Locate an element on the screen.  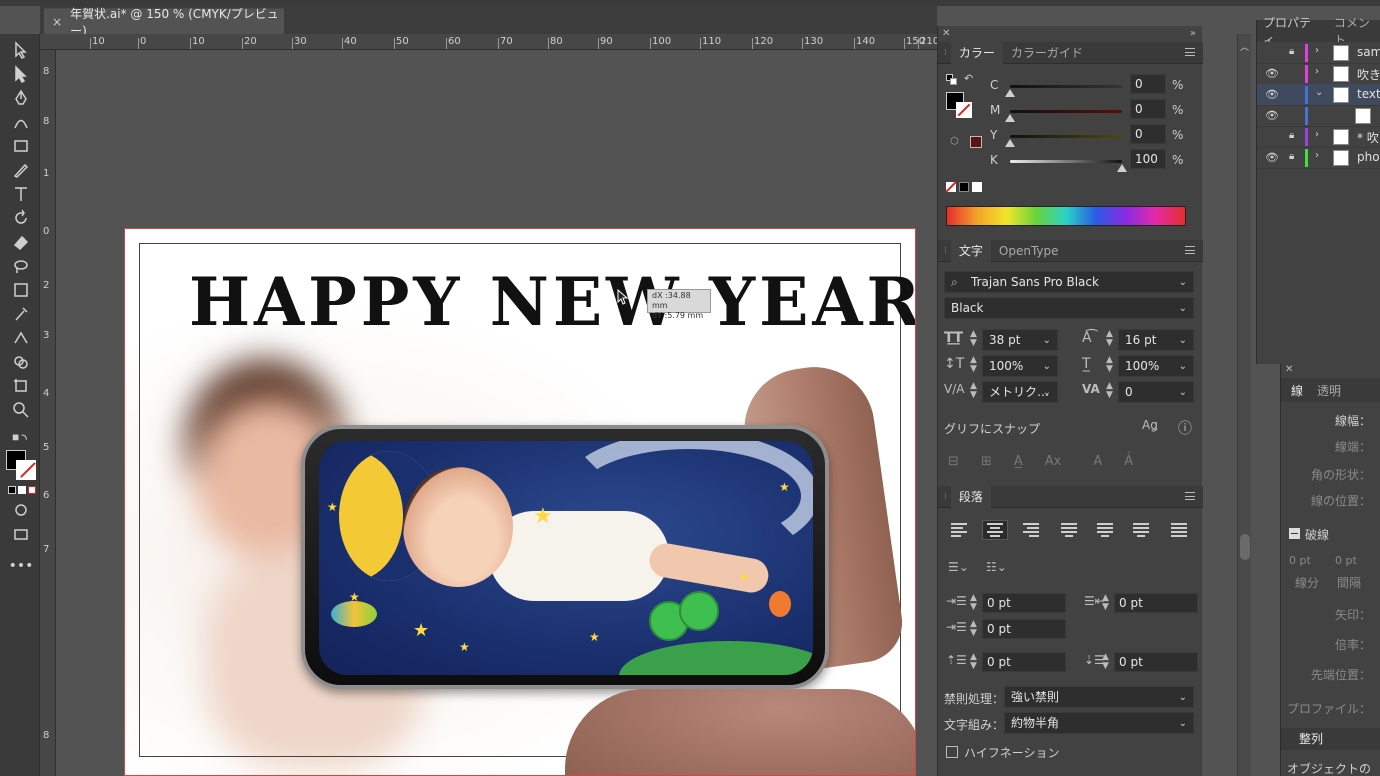
tab-color-guide: カラーガイド is located at coordinates (1047, 53).